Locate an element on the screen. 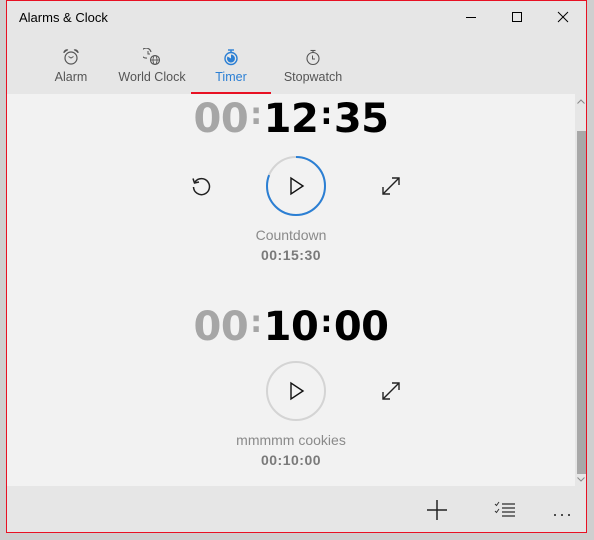  progress-ring-track is located at coordinates (296, 391).